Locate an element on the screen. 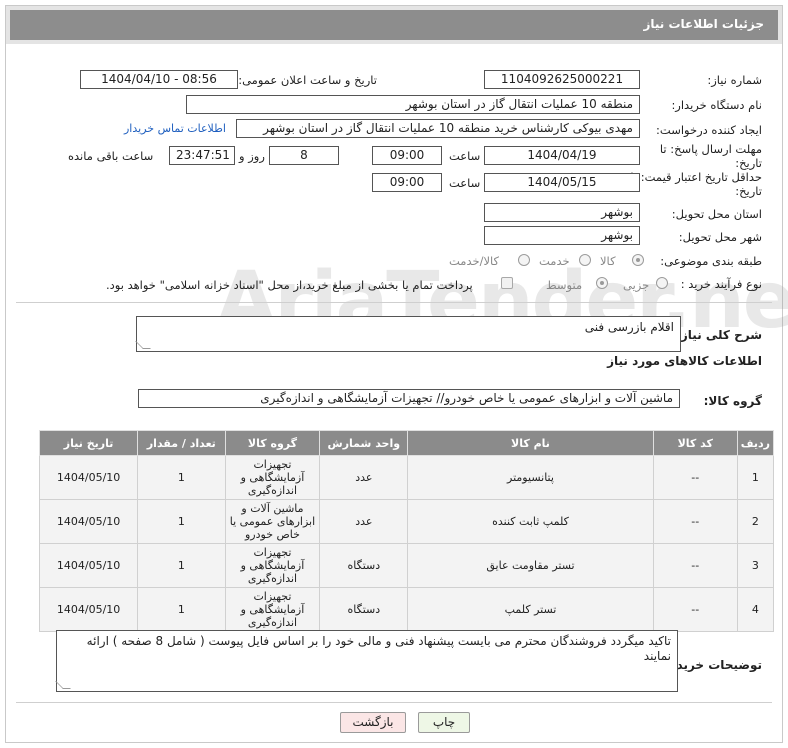 This screenshot has height=748, width=788. cell-item-name: تستر کلمپ is located at coordinates (530, 609).